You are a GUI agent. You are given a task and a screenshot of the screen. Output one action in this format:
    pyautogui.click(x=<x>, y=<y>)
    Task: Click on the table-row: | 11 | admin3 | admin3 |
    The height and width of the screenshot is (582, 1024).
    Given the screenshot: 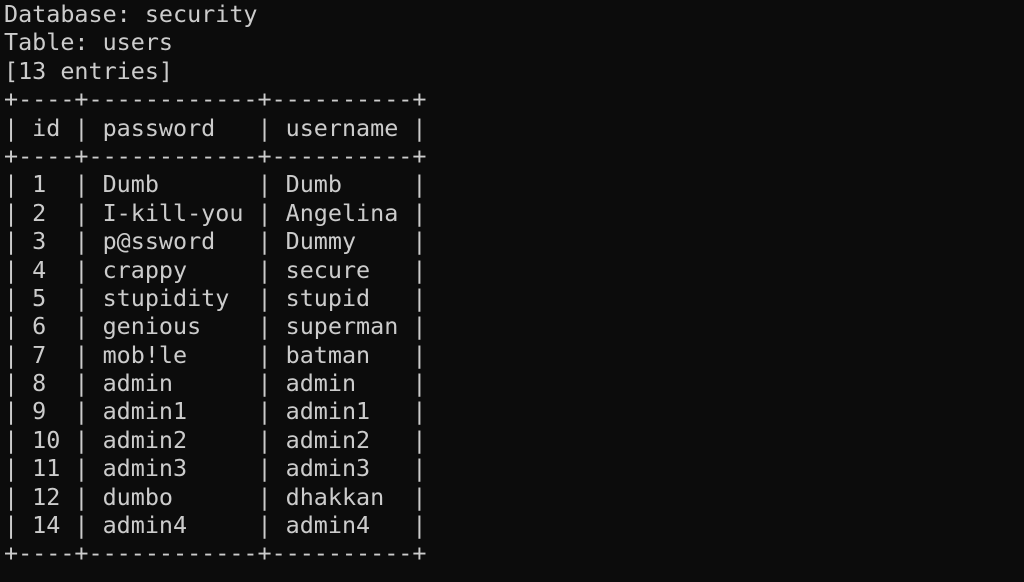 What is the action you would take?
    pyautogui.click(x=215, y=468)
    